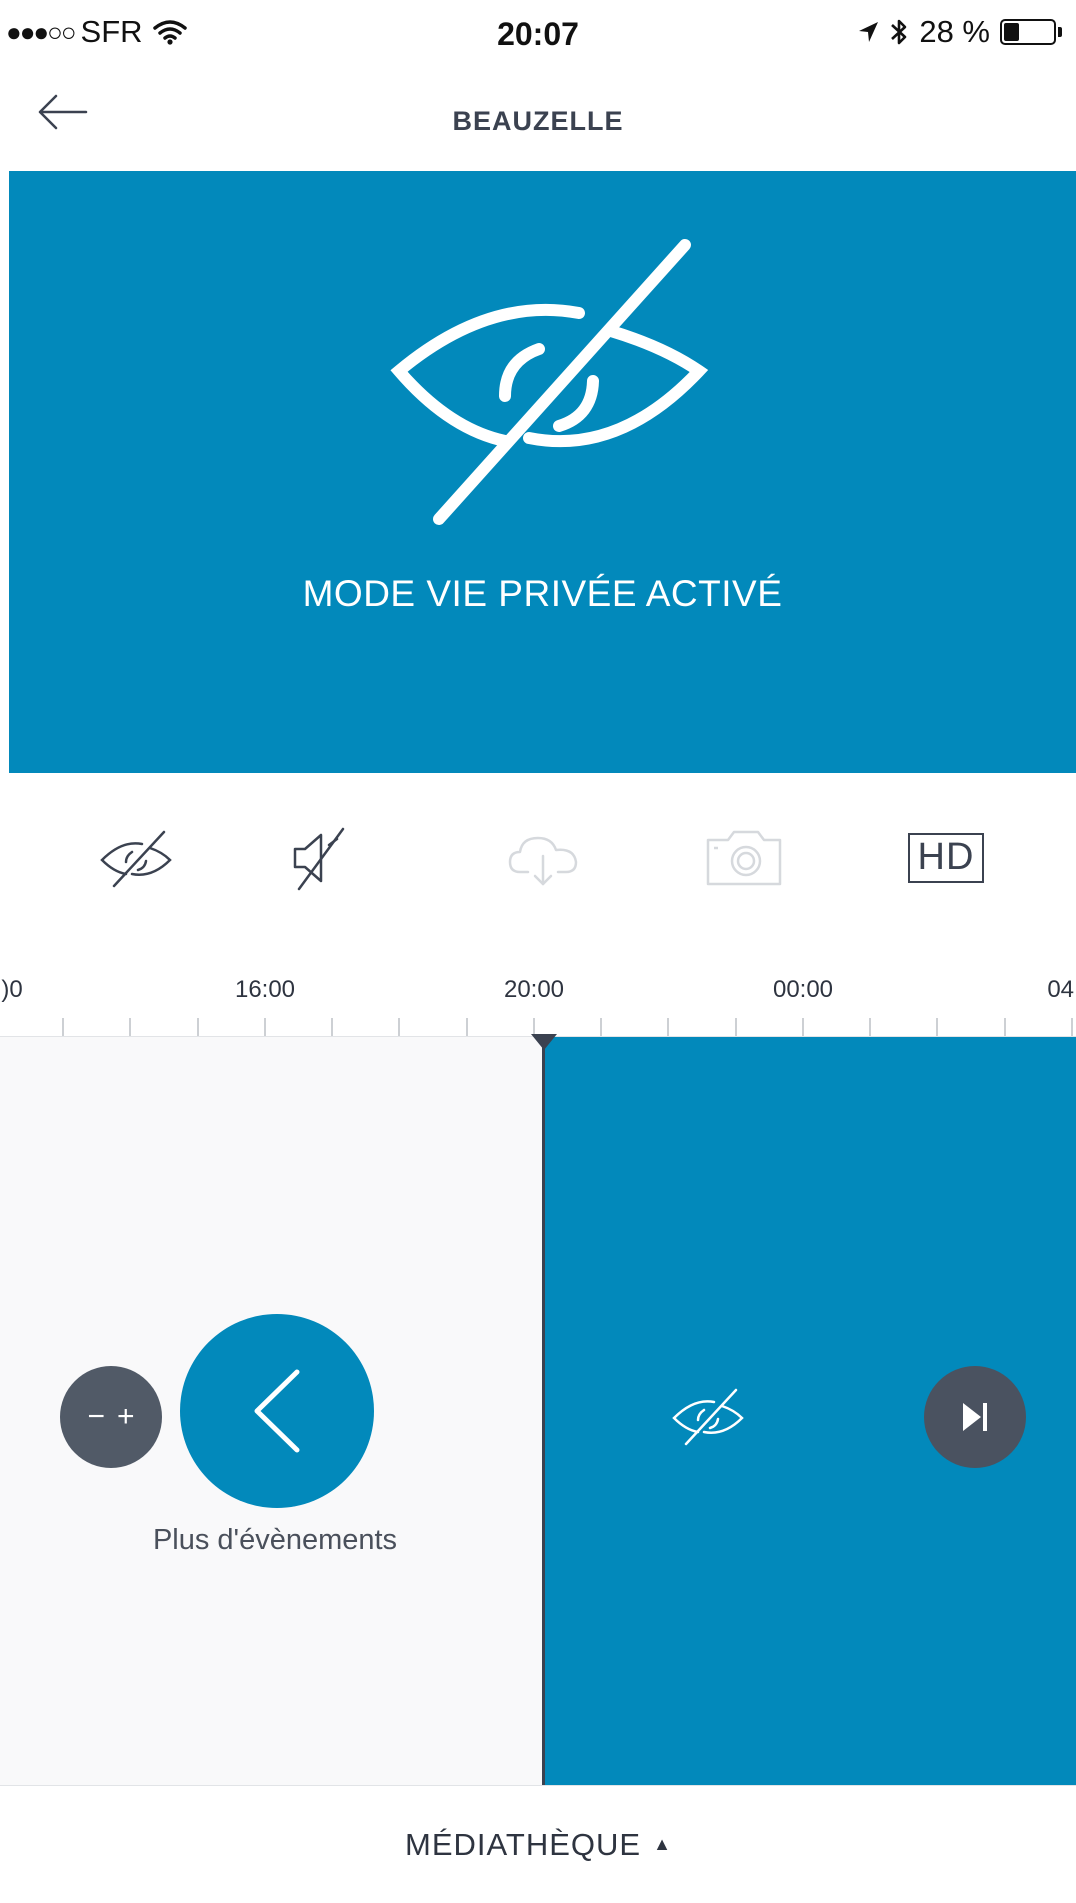  What do you see at coordinates (523, 1844) in the screenshot?
I see `media-library-label: MÉDIATHÈQUE` at bounding box center [523, 1844].